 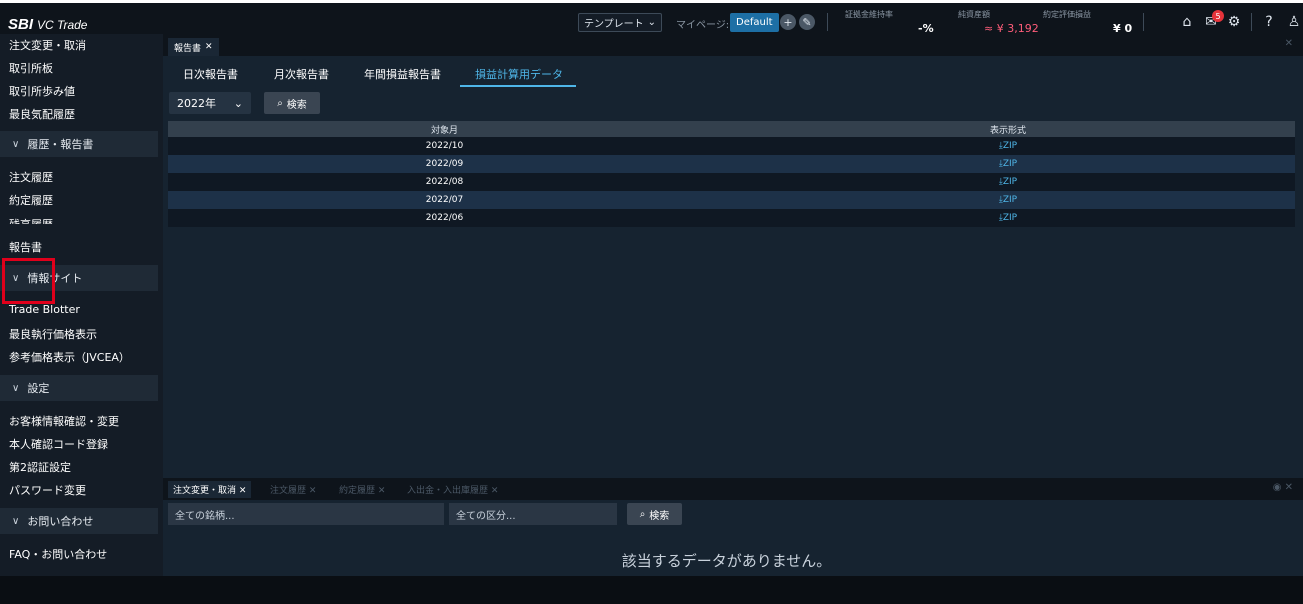 What do you see at coordinates (807, 22) in the screenshot?
I see `edit-icon: ✎` at bounding box center [807, 22].